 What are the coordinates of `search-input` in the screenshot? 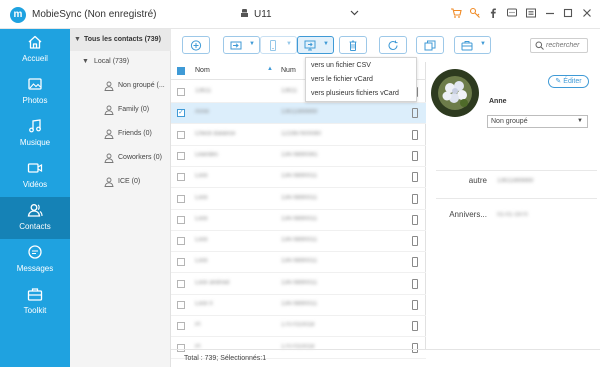 It's located at (566, 45).